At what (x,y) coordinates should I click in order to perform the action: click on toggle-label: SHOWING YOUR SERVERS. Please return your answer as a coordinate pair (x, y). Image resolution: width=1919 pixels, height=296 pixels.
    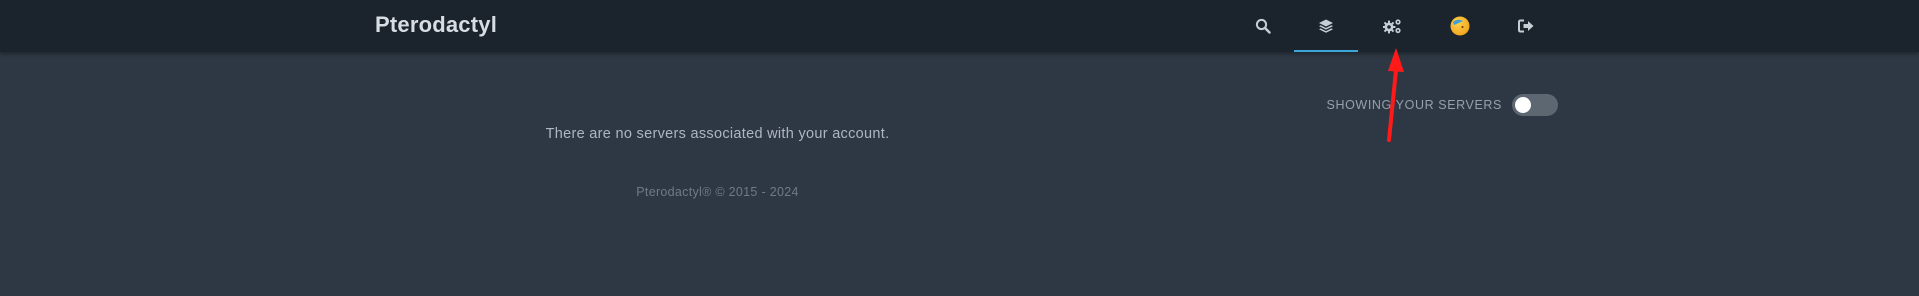
    Looking at the image, I should click on (1414, 105).